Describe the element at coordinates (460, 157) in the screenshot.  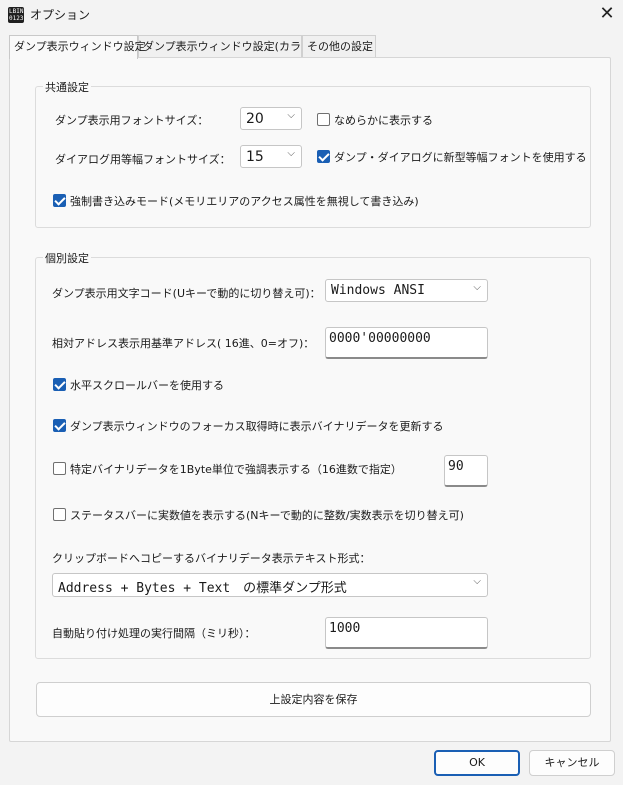
I see `new-font-label: ダンプ・ダイアログに新型等幅フォントを使用する` at that location.